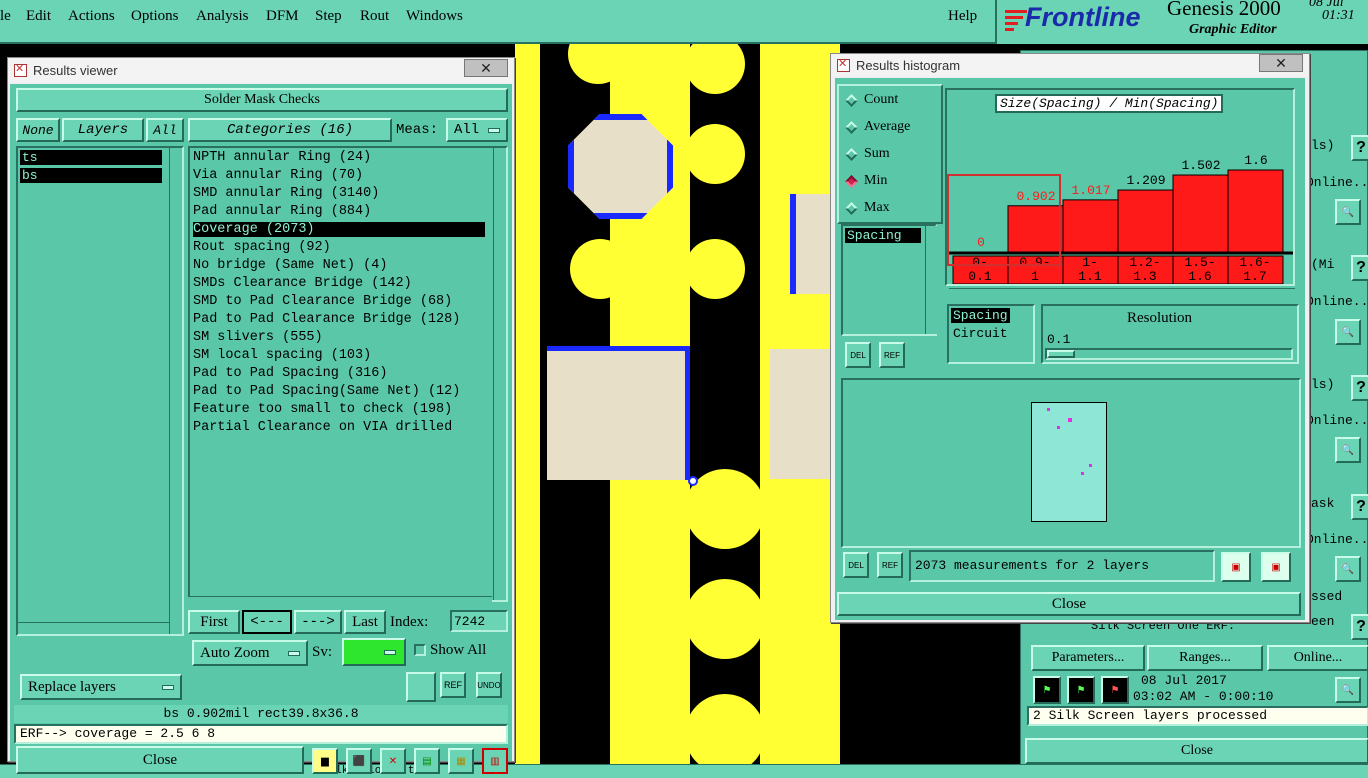 This screenshot has width=1368, height=778. Describe the element at coordinates (282, 157) in the screenshot. I see `category-item: NPTH annular Ring (24)` at that location.